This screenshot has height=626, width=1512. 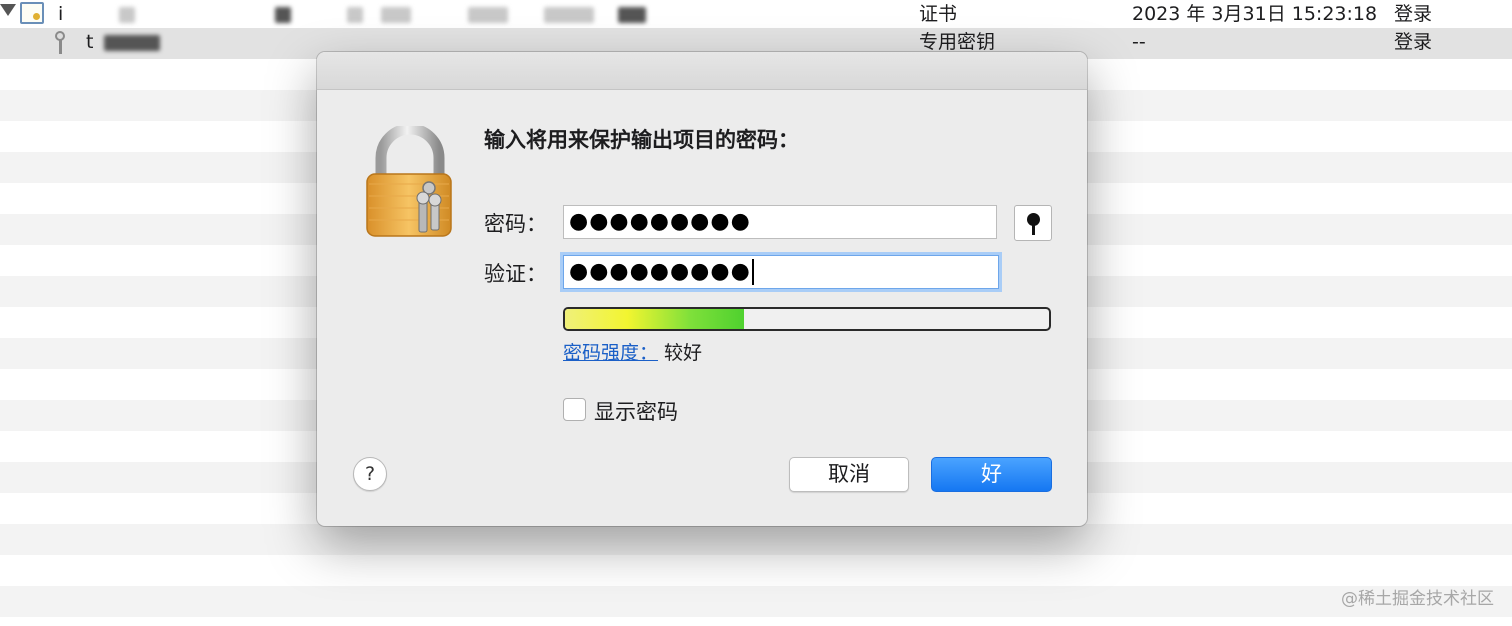 What do you see at coordinates (1033, 223) in the screenshot?
I see `password-assistant-button` at bounding box center [1033, 223].